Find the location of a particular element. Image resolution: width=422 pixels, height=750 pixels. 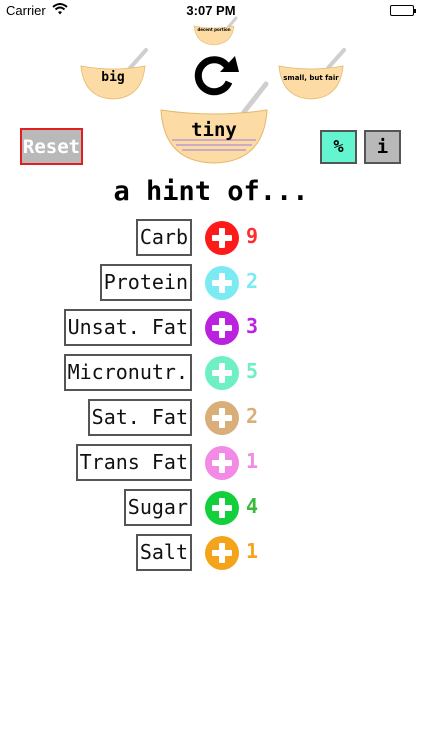

bowl-label: decent portion is located at coordinates (214, 29).